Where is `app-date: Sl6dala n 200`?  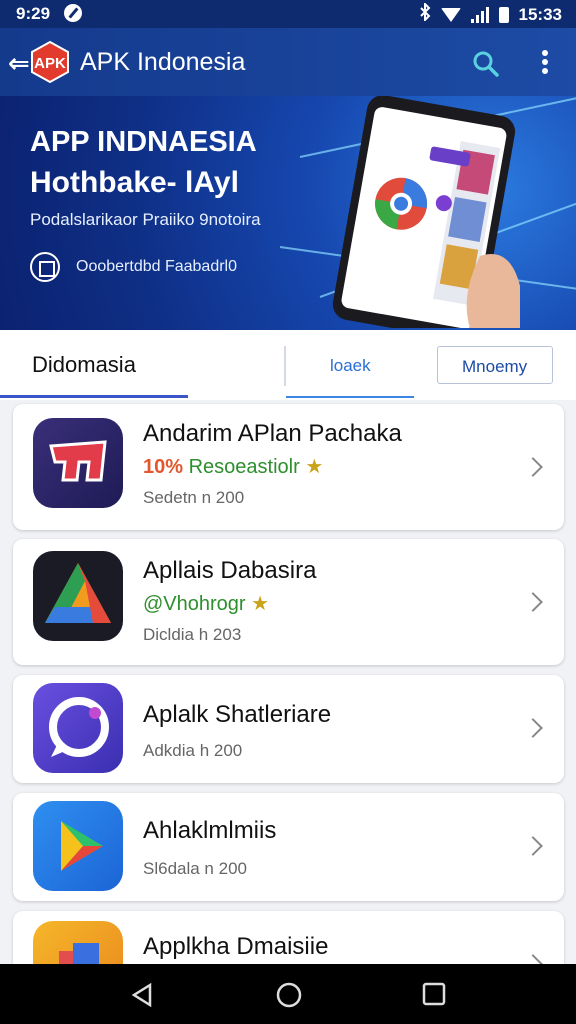
app-date: Sl6dala n 200 is located at coordinates (195, 868).